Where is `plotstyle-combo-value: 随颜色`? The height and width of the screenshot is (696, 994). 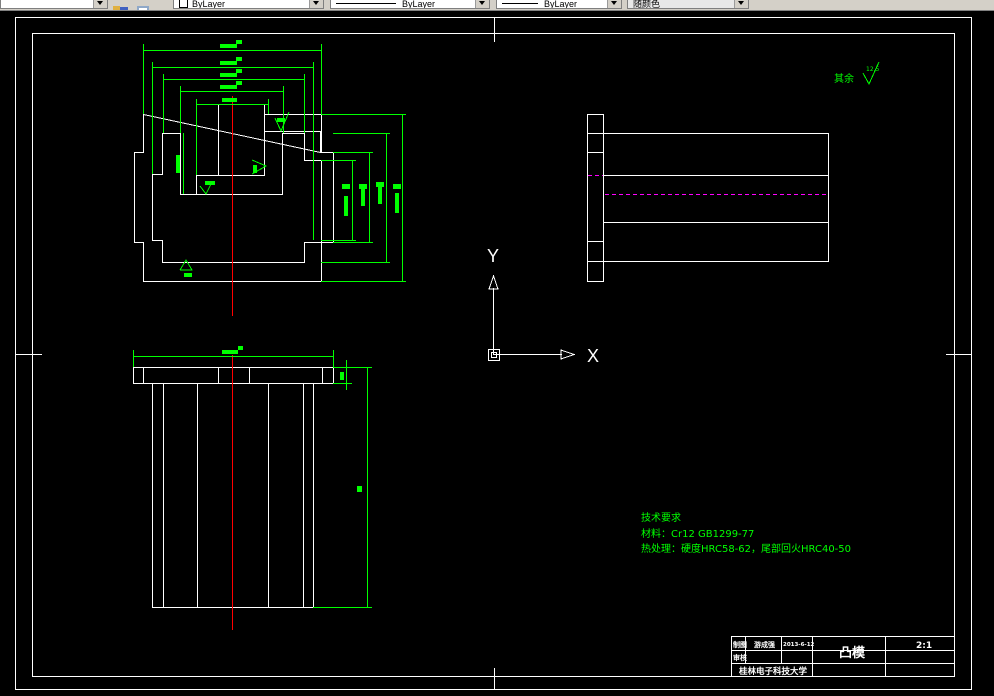 plotstyle-combo-value: 随颜色 is located at coordinates (647, 4).